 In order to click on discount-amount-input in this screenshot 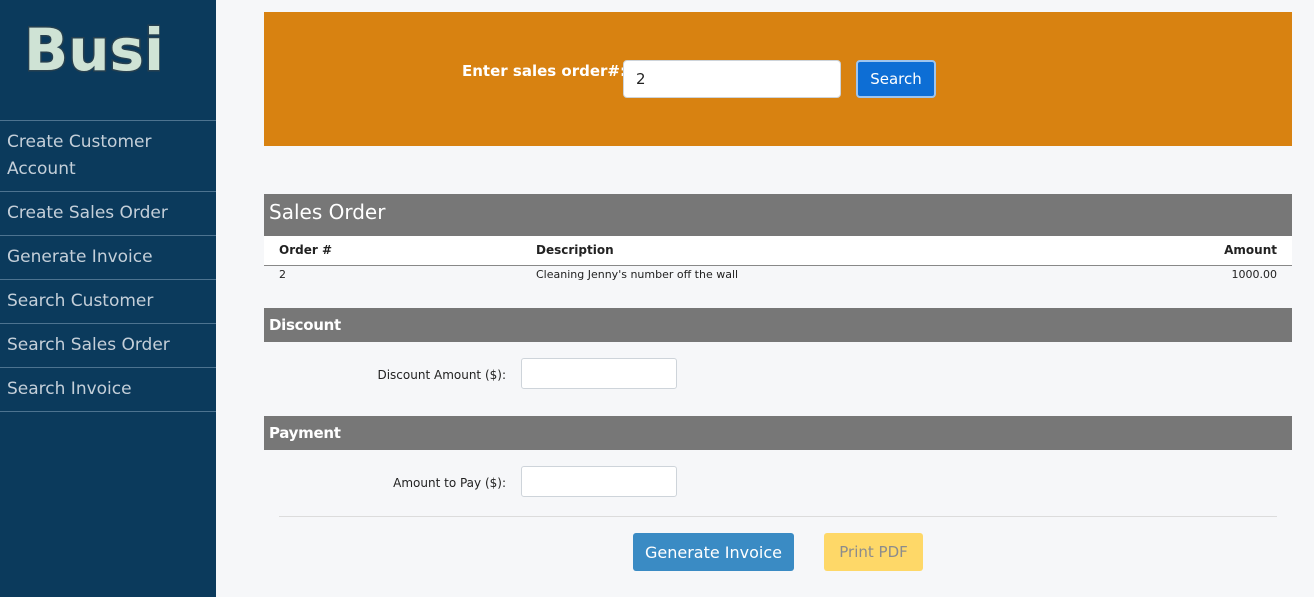, I will do `click(599, 373)`.